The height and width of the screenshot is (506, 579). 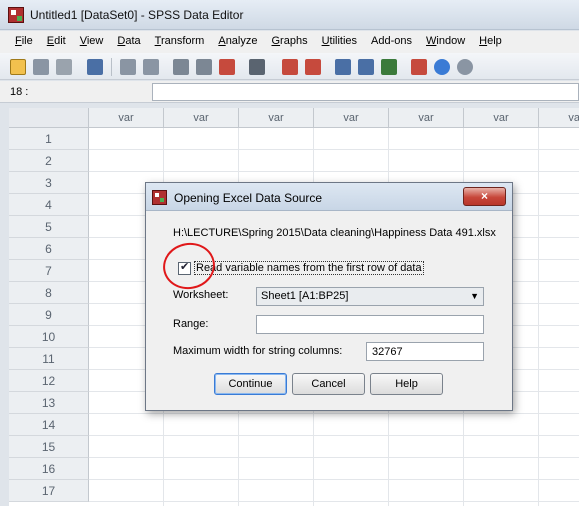 I want to click on select-cases-icon, so click(x=389, y=67).